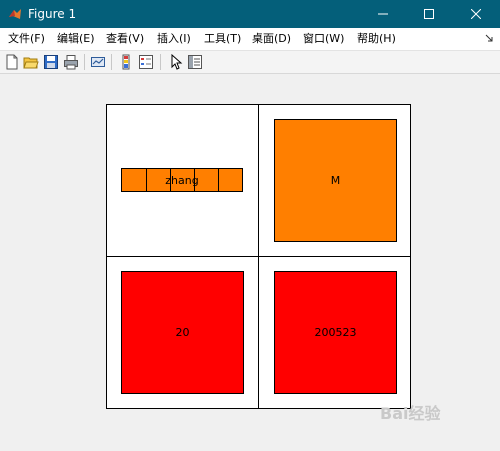 The height and width of the screenshot is (451, 500). Describe the element at coordinates (410, 413) in the screenshot. I see `watermark-text: Bai经验` at that location.